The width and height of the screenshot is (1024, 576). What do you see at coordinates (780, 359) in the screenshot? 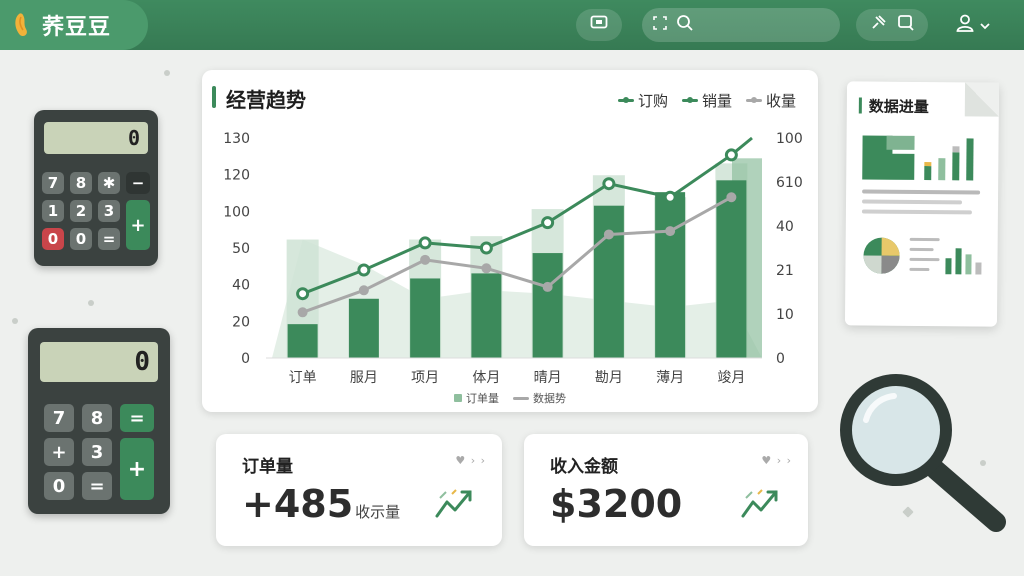
I see `y-right-tick-label: 0` at bounding box center [780, 359].